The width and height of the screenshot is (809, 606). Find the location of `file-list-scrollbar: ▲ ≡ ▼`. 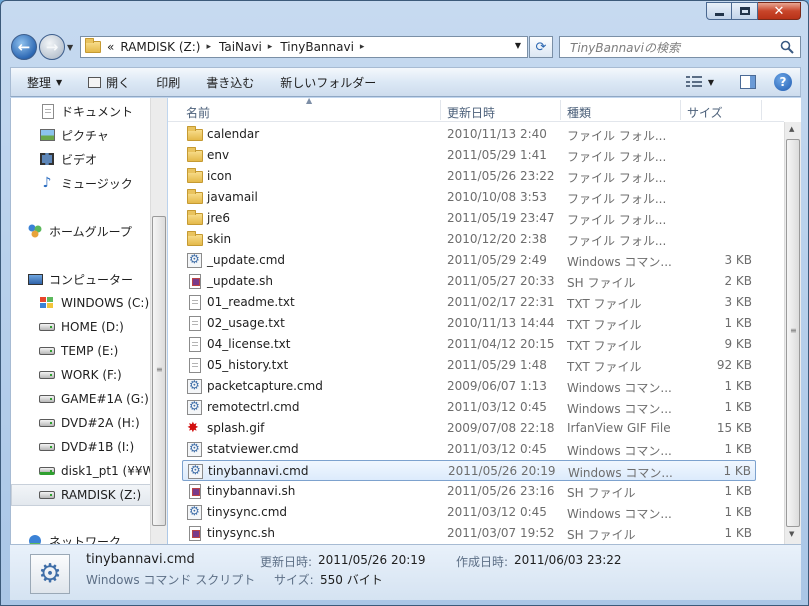

file-list-scrollbar: ▲ ≡ ▼ is located at coordinates (792, 333).